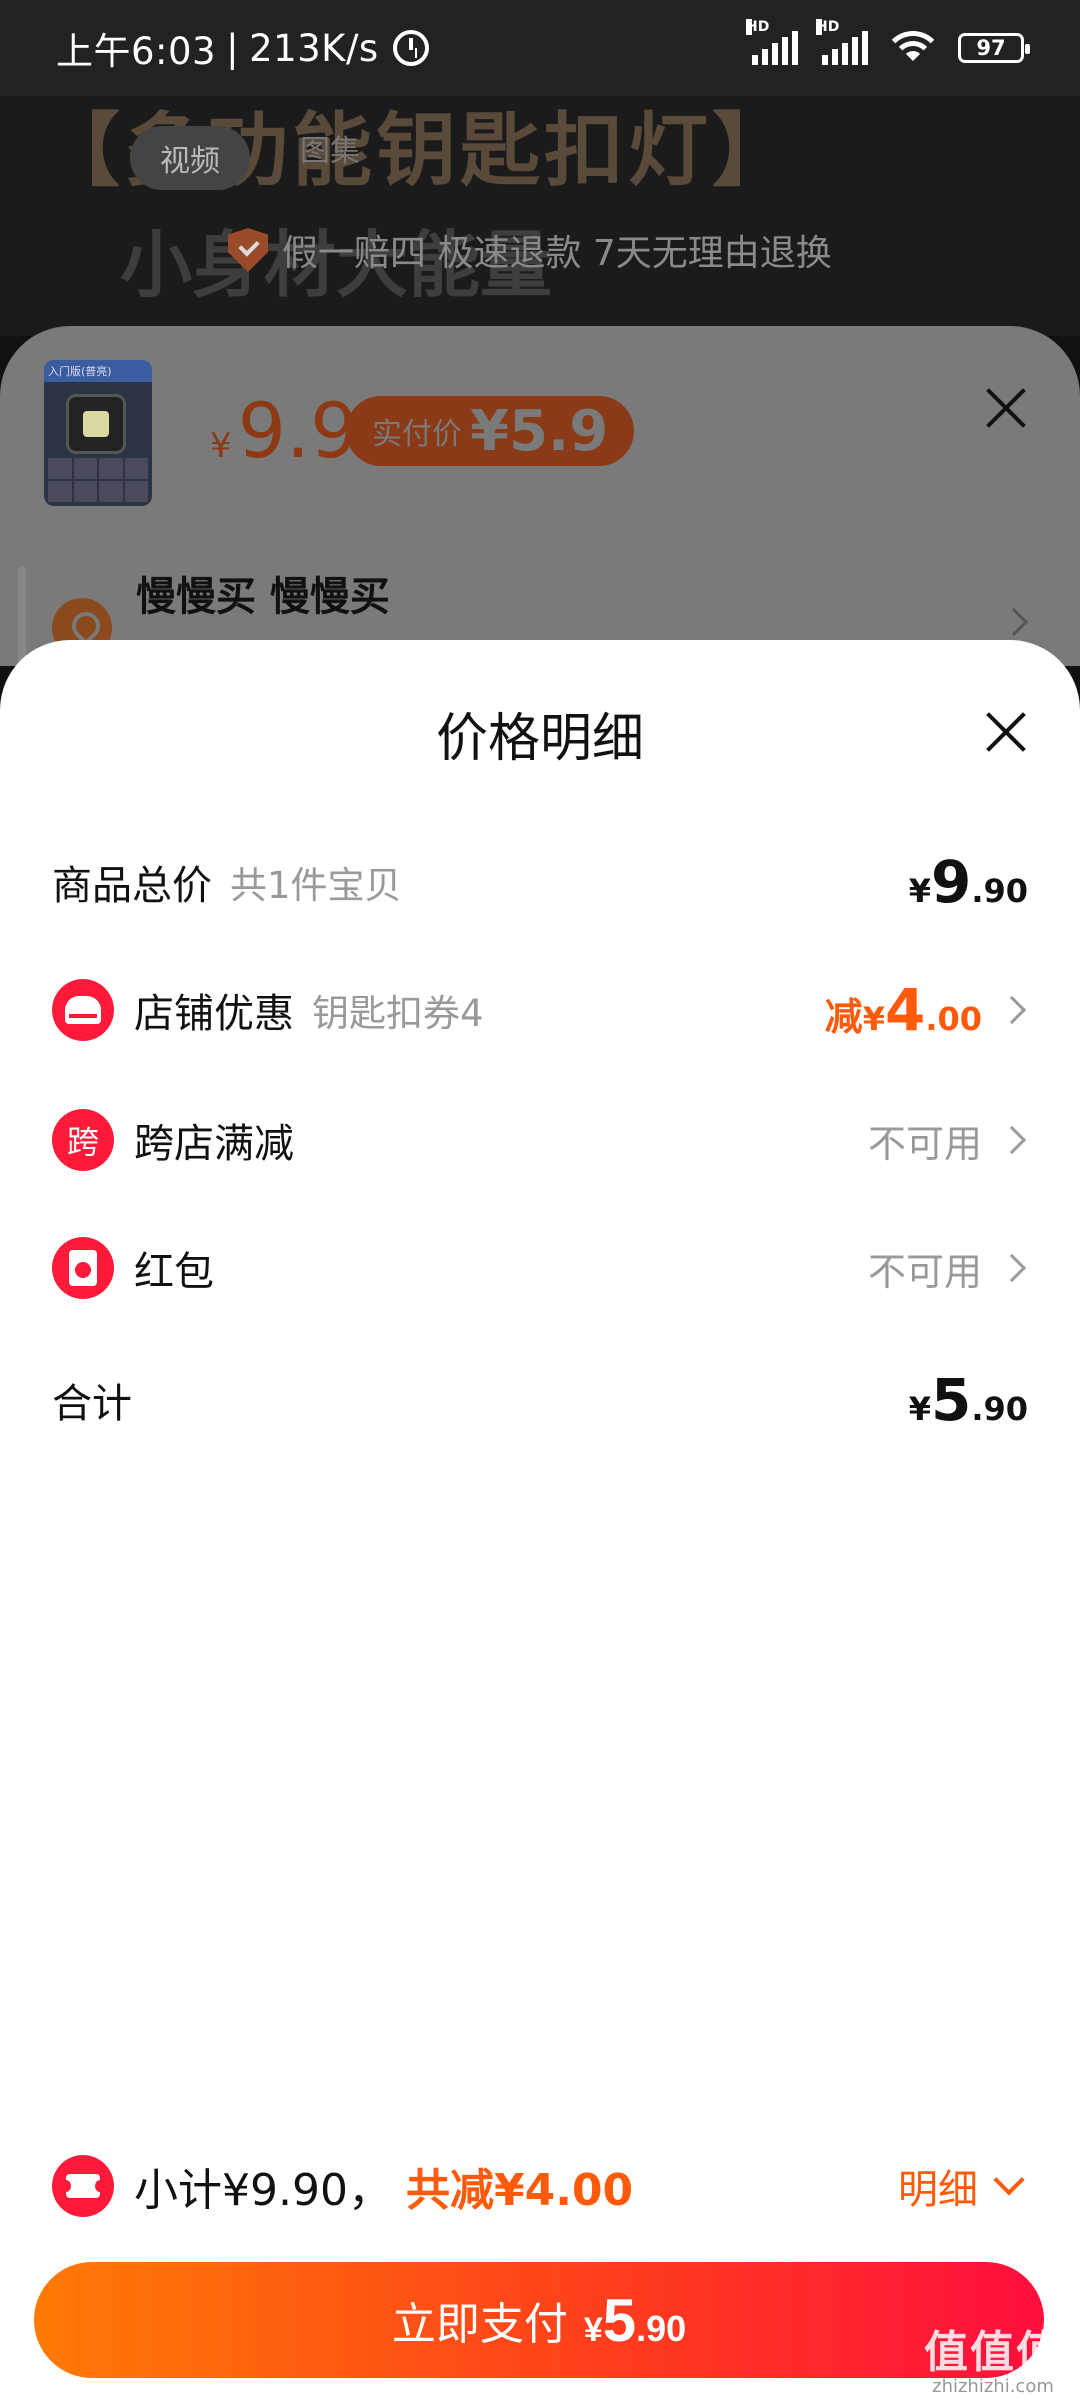 The height and width of the screenshot is (2400, 1080). I want to click on cell-signal-icon-2: HD, so click(842, 42).